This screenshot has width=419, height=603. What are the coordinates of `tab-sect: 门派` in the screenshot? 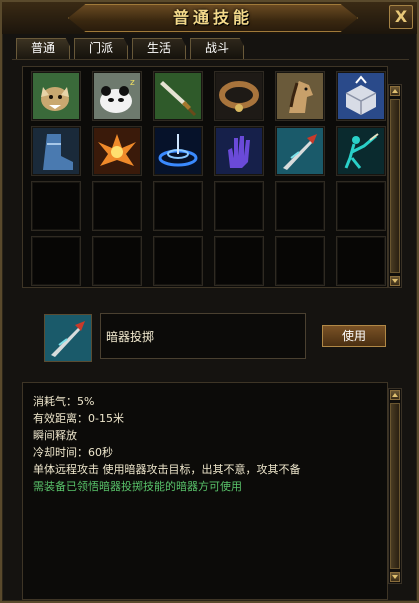 It's located at (101, 48).